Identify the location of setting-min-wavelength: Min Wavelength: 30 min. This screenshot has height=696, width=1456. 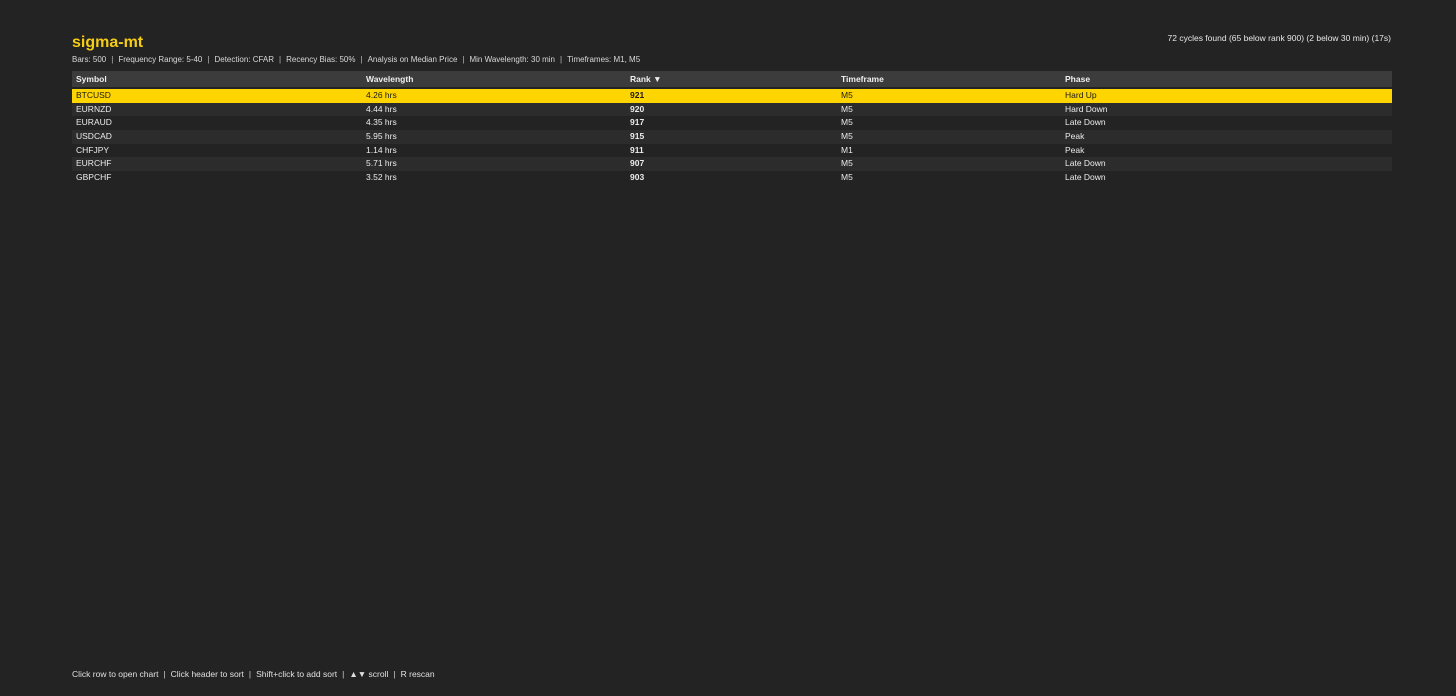
(512, 59).